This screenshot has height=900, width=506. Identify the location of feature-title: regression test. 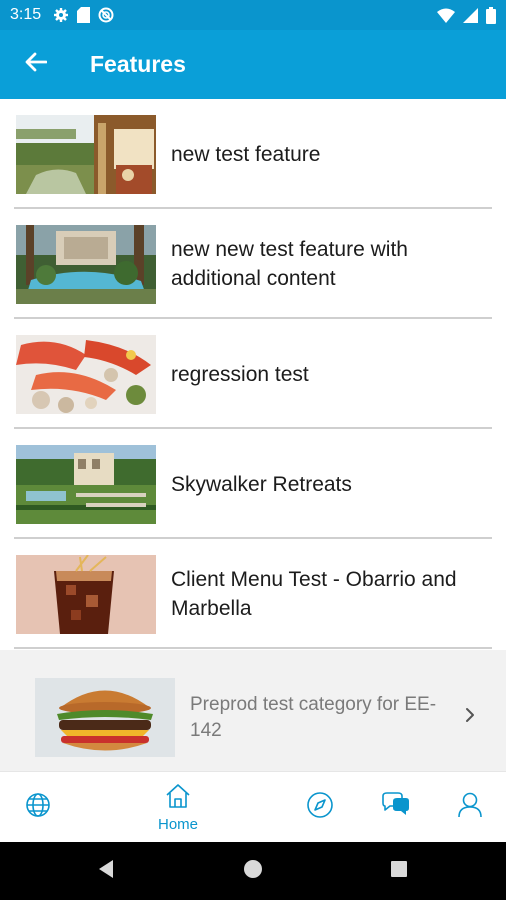
(240, 374).